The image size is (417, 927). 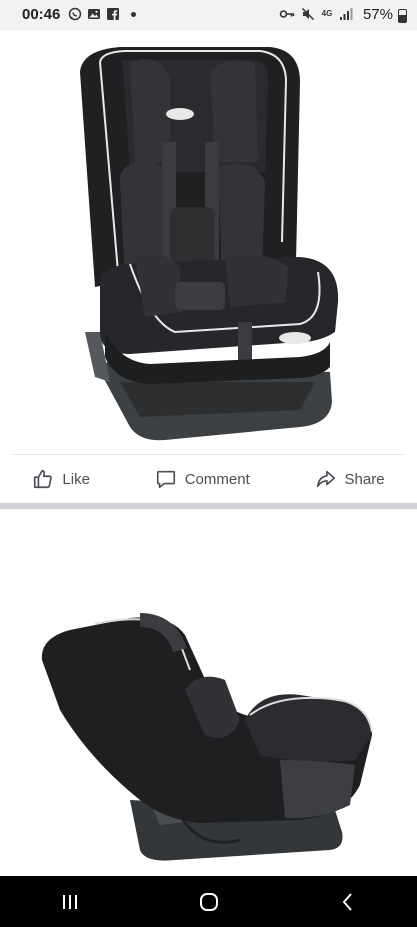 What do you see at coordinates (377, 14) in the screenshot?
I see `battery-percent: 57%` at bounding box center [377, 14].